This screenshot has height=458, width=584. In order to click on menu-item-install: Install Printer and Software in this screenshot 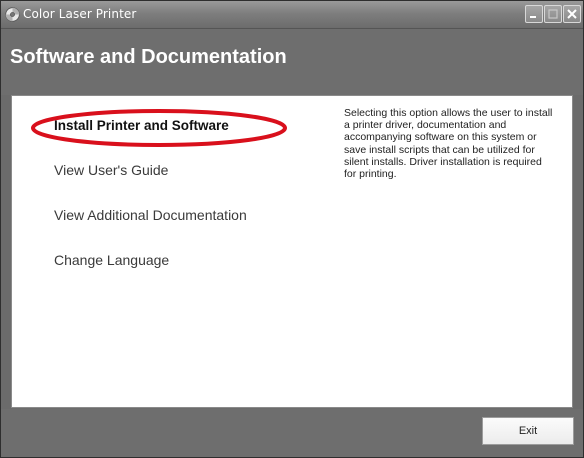, I will do `click(141, 125)`.